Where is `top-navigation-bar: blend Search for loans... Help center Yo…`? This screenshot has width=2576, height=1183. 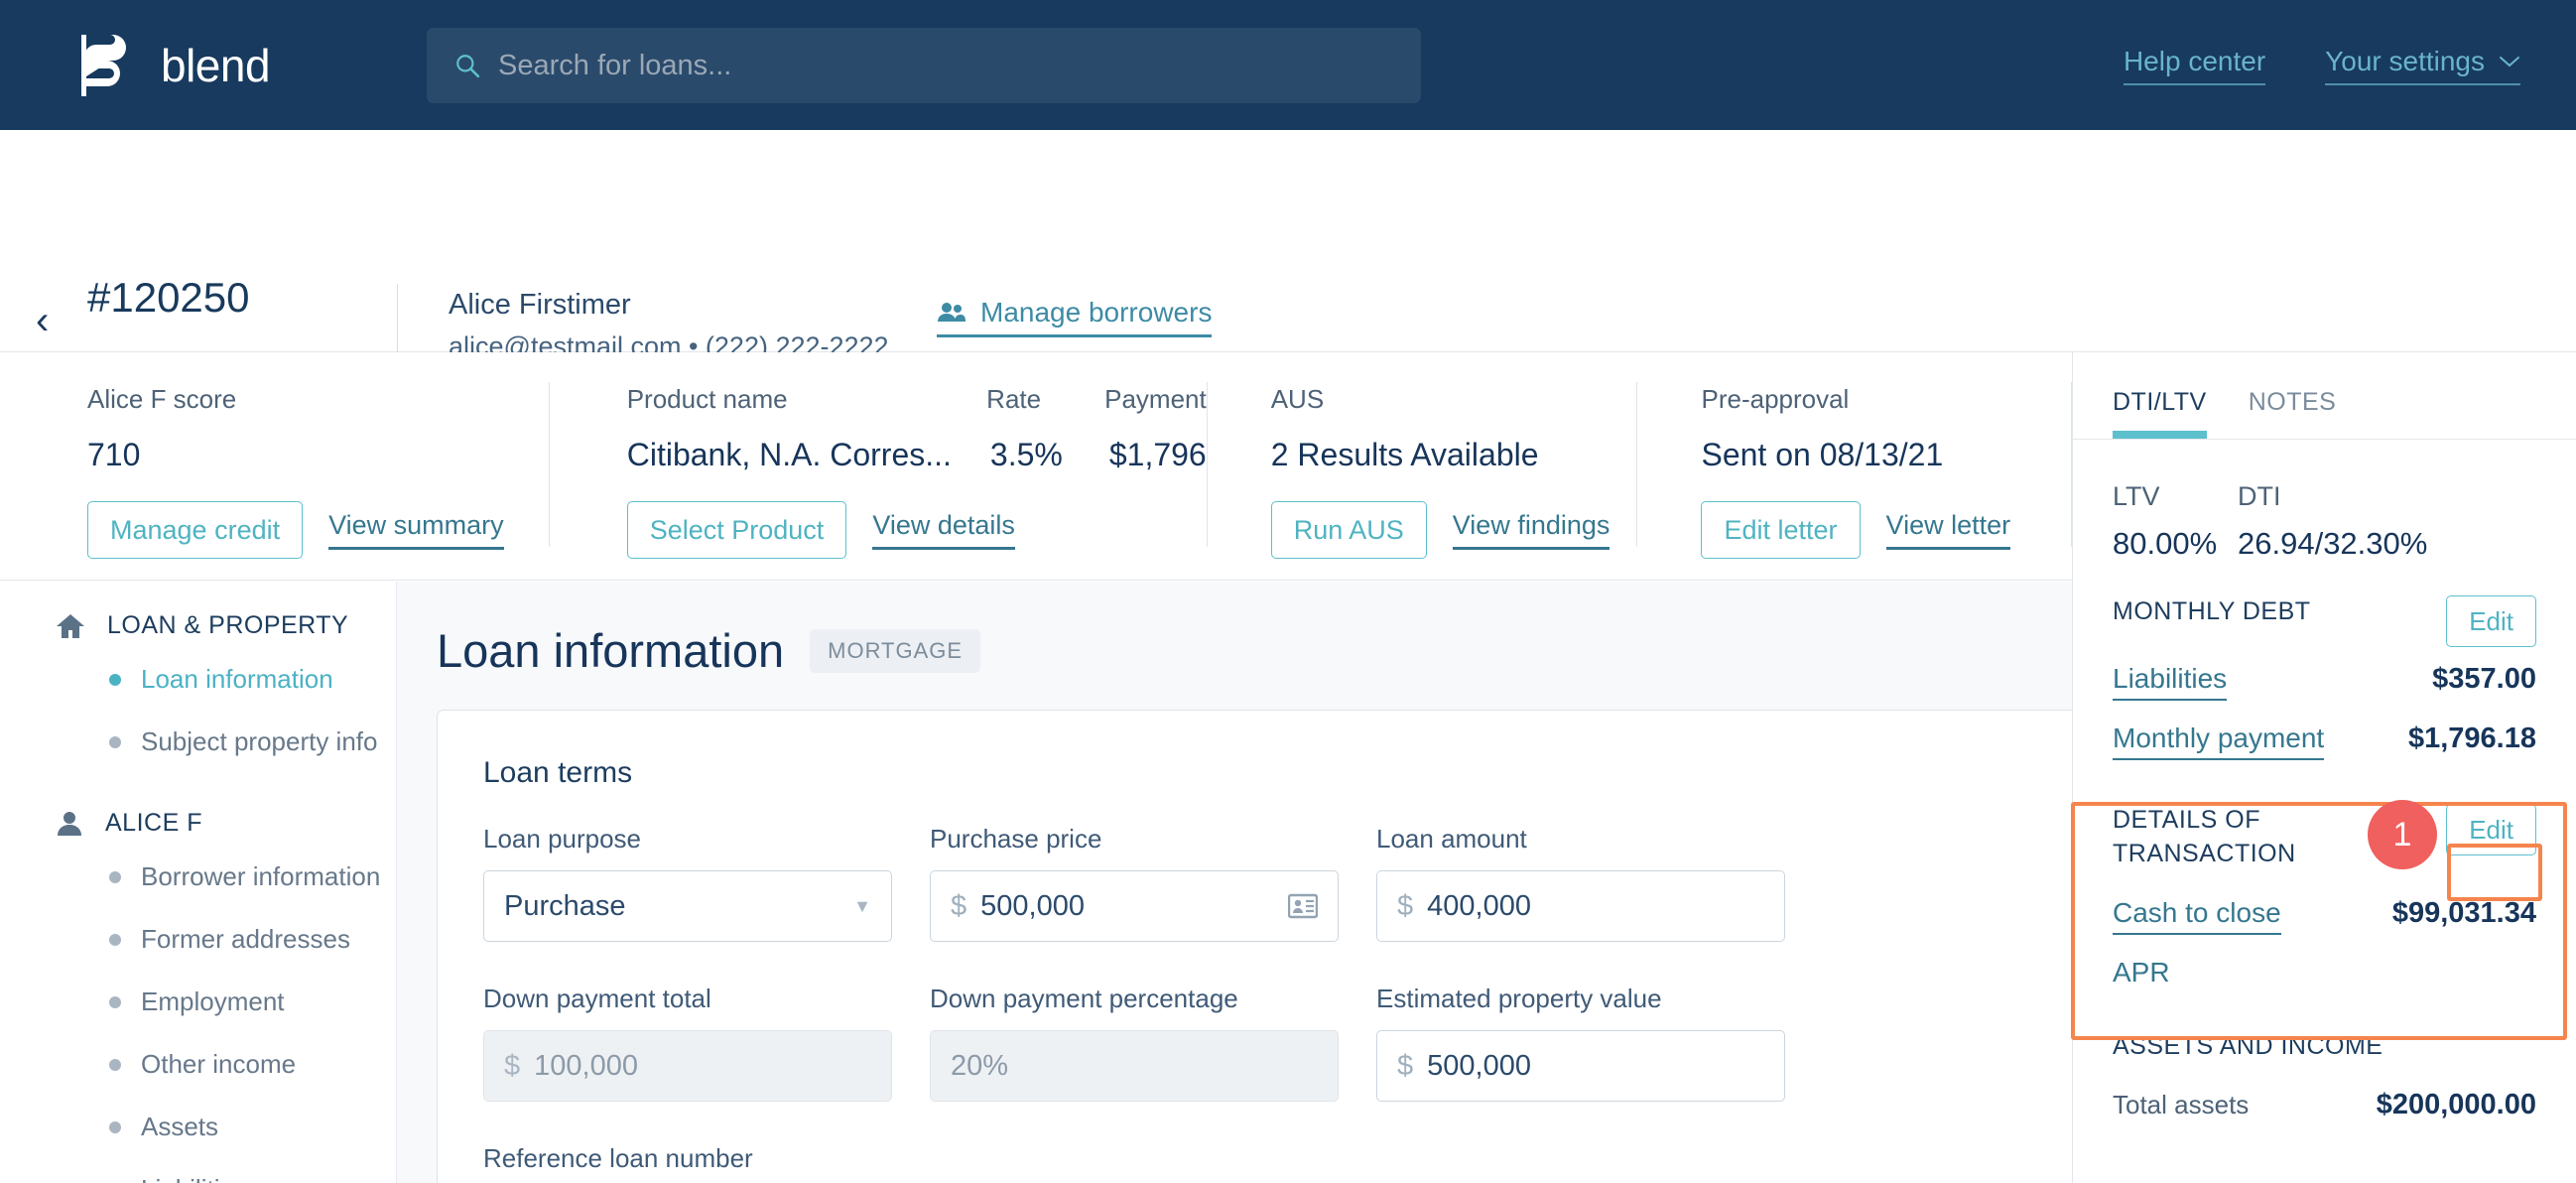
top-navigation-bar: blend Search for loans... Help center Yo… is located at coordinates (1288, 65).